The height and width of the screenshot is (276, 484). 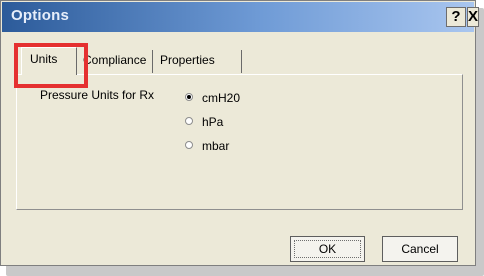 What do you see at coordinates (240, 17) in the screenshot?
I see `title-bar: Options ? X` at bounding box center [240, 17].